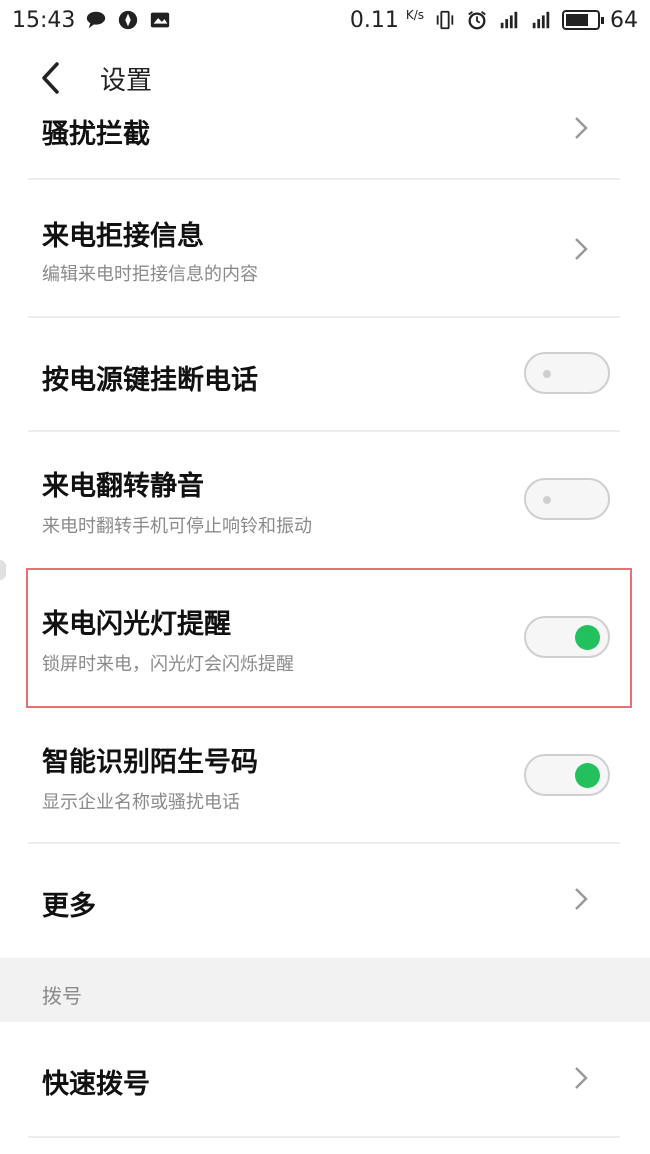 This screenshot has height=1154, width=650. Describe the element at coordinates (96, 1084) in the screenshot. I see `row-title: 快速拨号` at that location.